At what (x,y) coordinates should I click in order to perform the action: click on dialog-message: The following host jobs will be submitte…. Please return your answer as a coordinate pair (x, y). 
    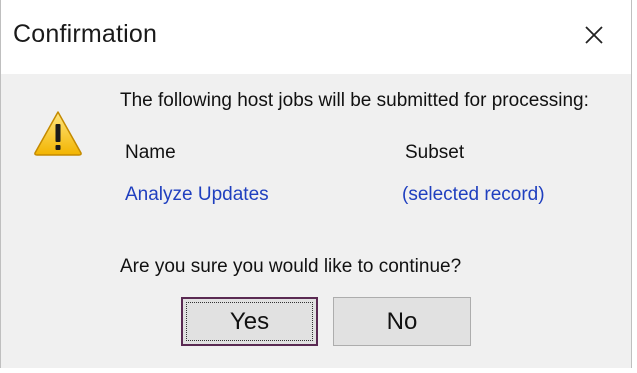
    Looking at the image, I should click on (354, 100).